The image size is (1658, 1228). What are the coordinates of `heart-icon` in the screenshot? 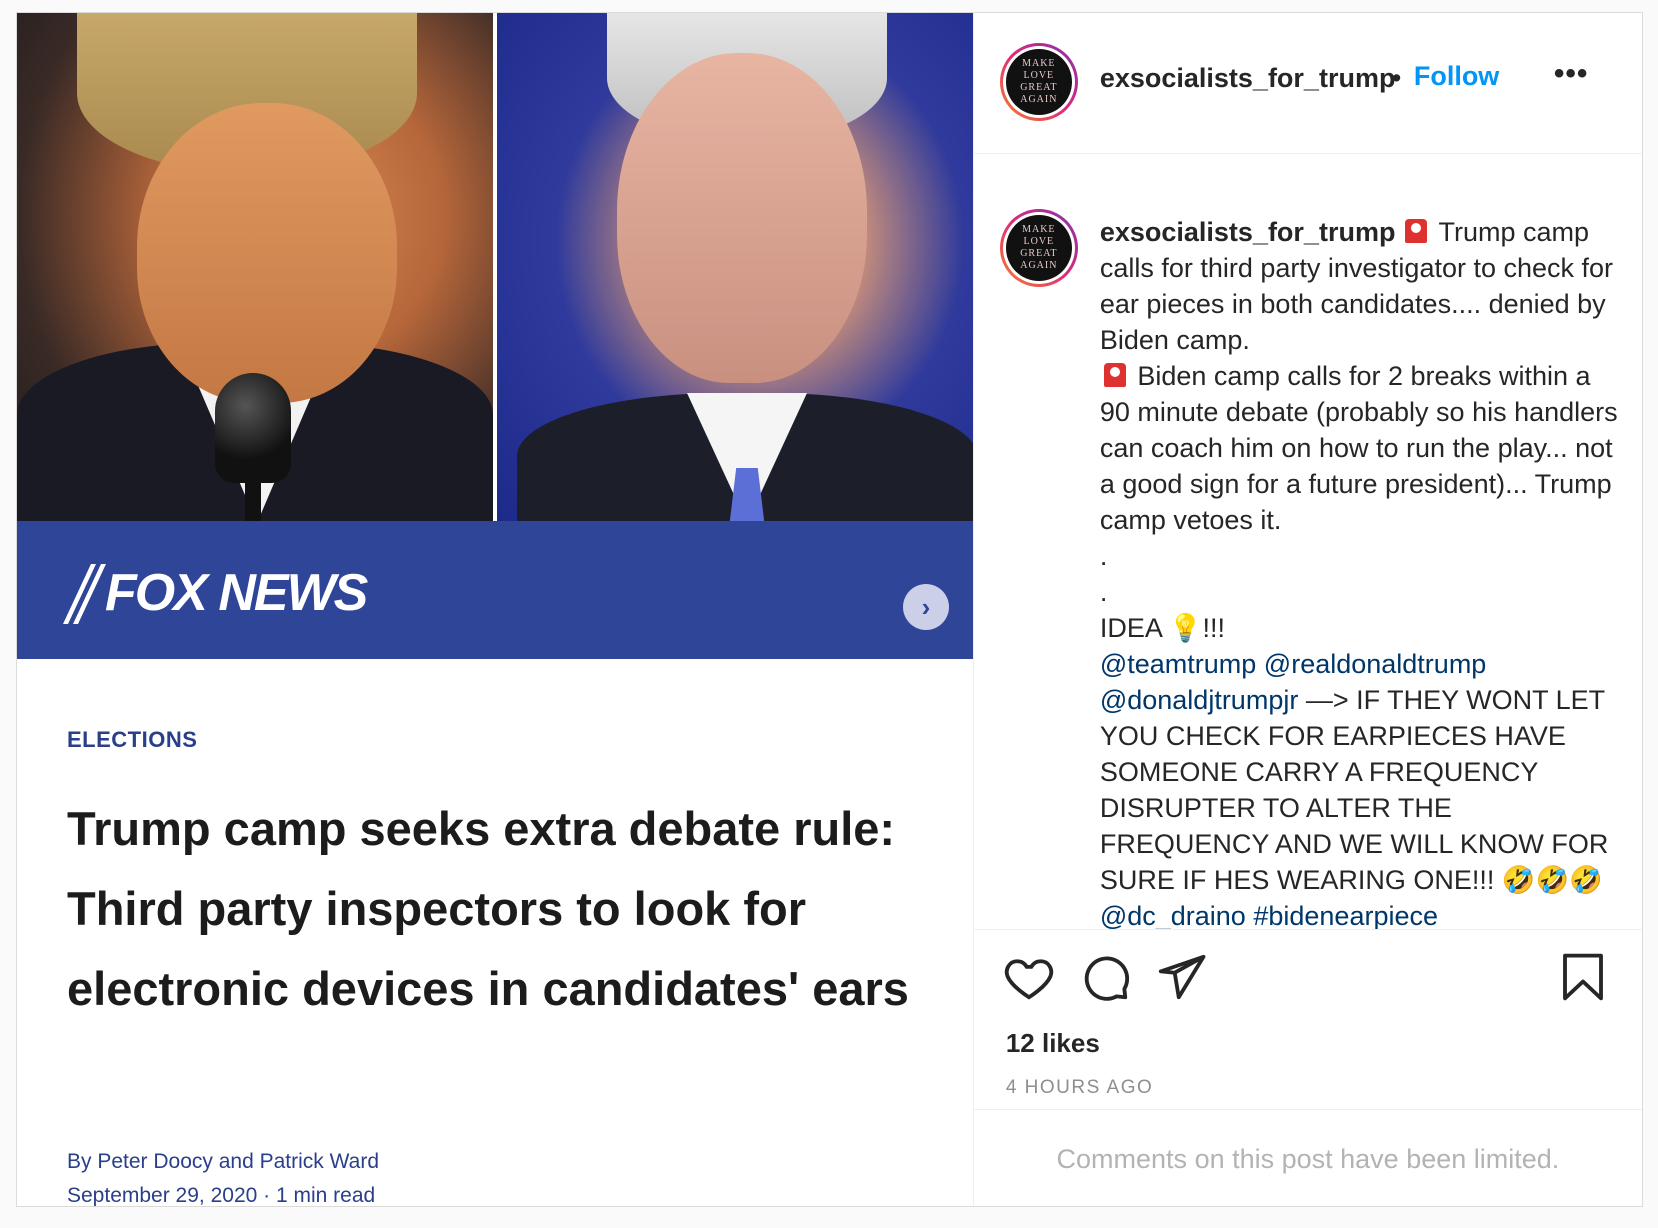 It's located at (1029, 977).